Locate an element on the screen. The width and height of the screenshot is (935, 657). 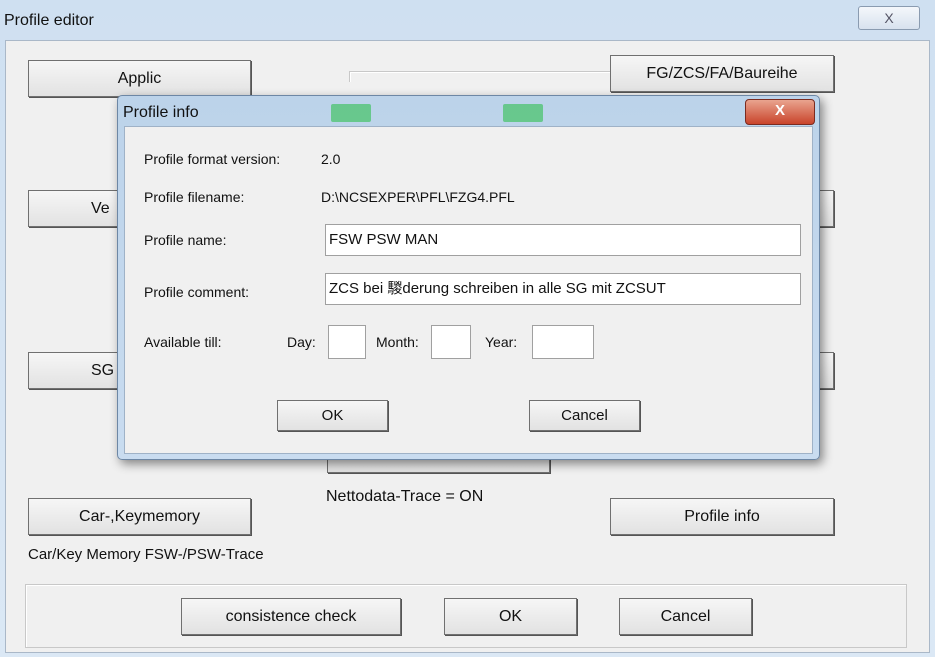
dialog-title: Profile info is located at coordinates (161, 112).